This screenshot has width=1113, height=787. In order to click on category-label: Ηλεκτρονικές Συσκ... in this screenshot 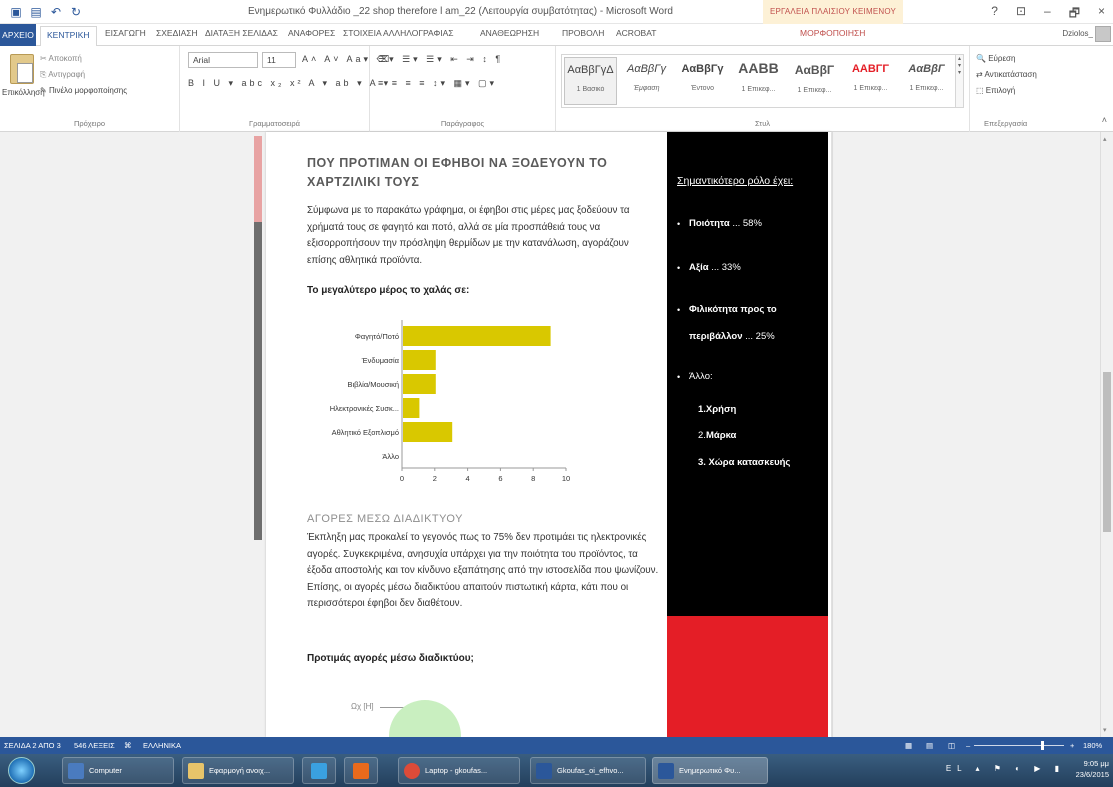, I will do `click(364, 408)`.